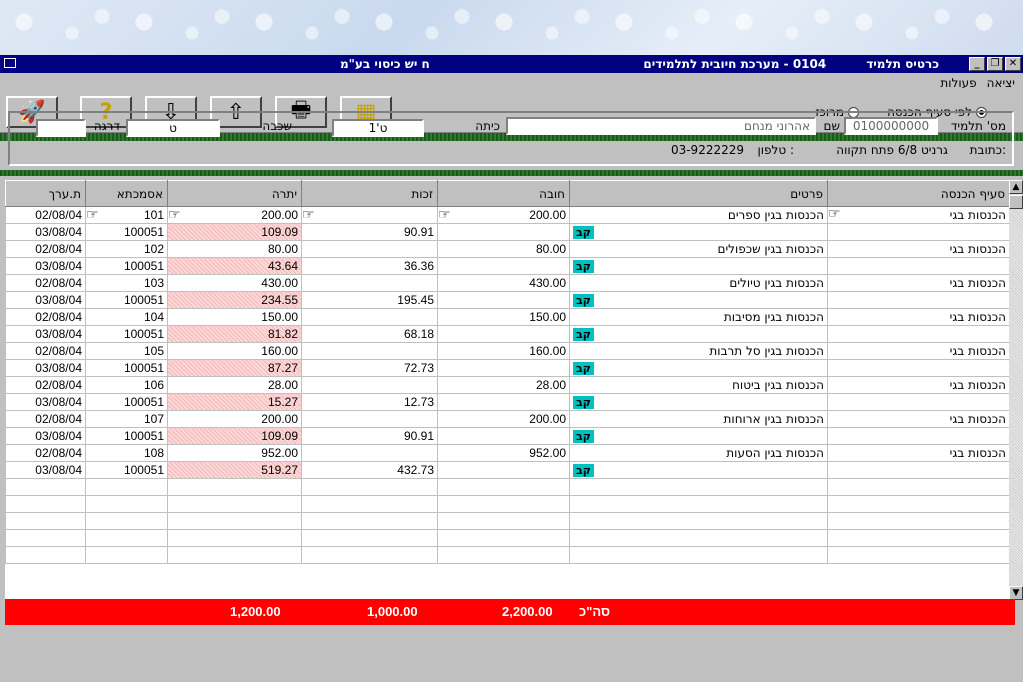 Image resolution: width=1023 pixels, height=682 pixels. I want to click on cell-balance: 234.55, so click(234, 300).